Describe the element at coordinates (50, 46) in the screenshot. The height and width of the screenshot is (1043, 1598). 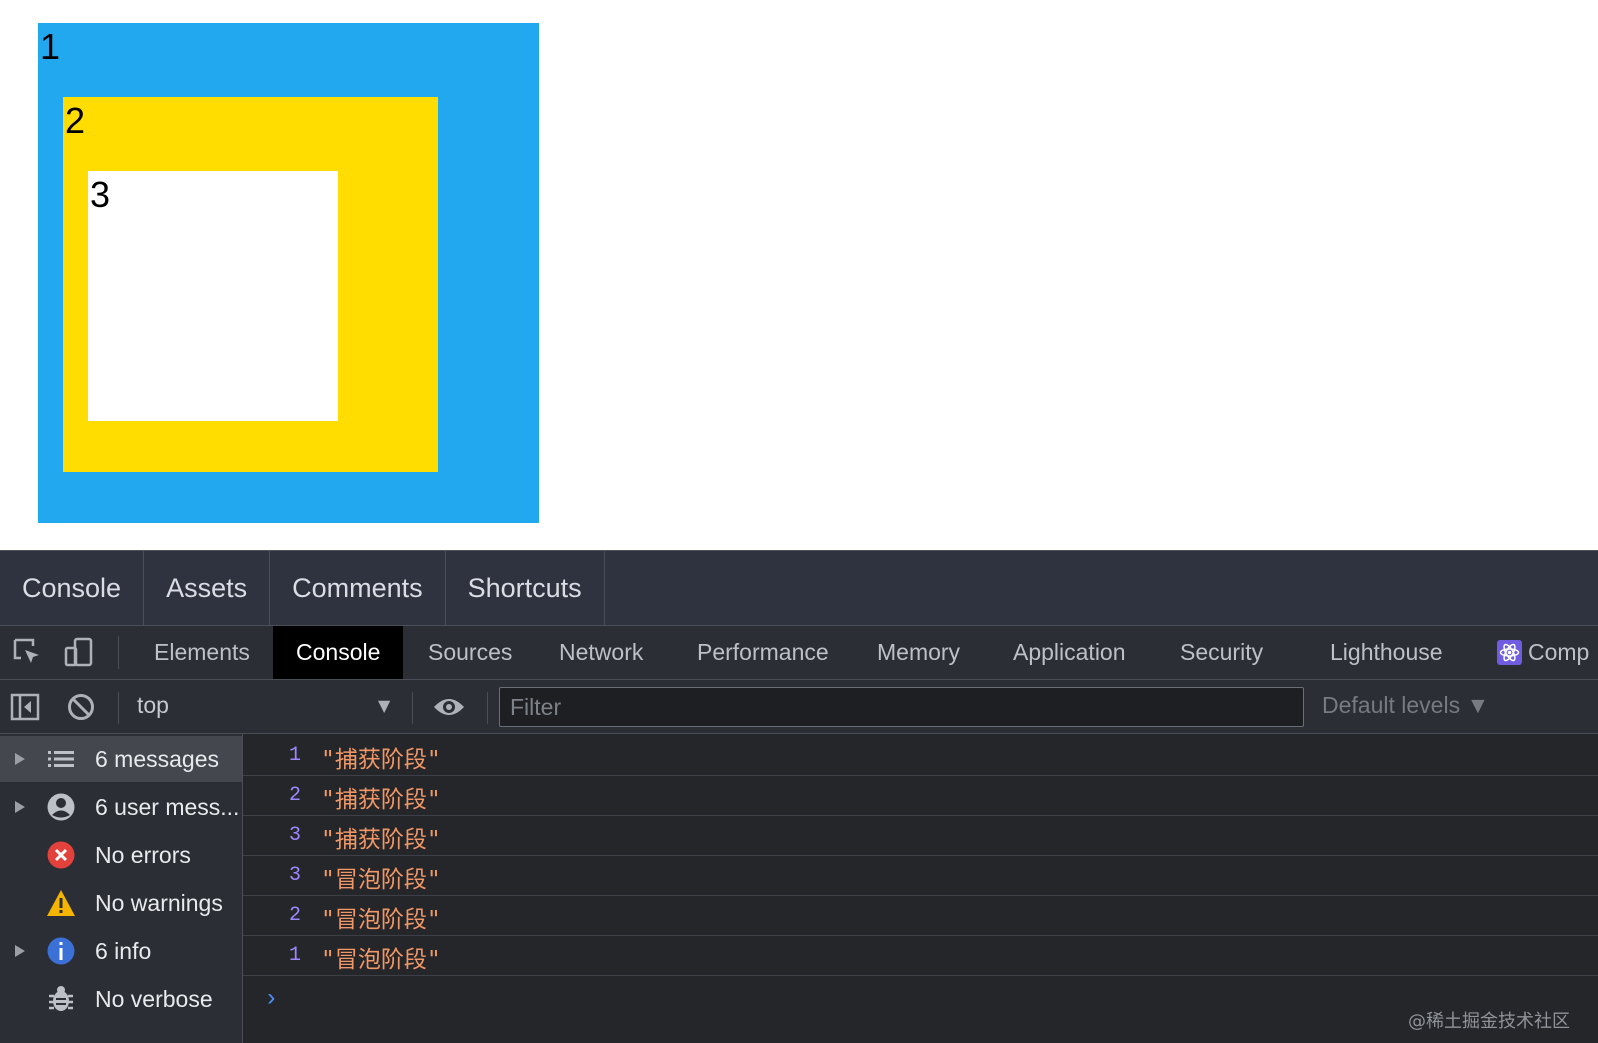
I see `box-1-label: 1` at that location.